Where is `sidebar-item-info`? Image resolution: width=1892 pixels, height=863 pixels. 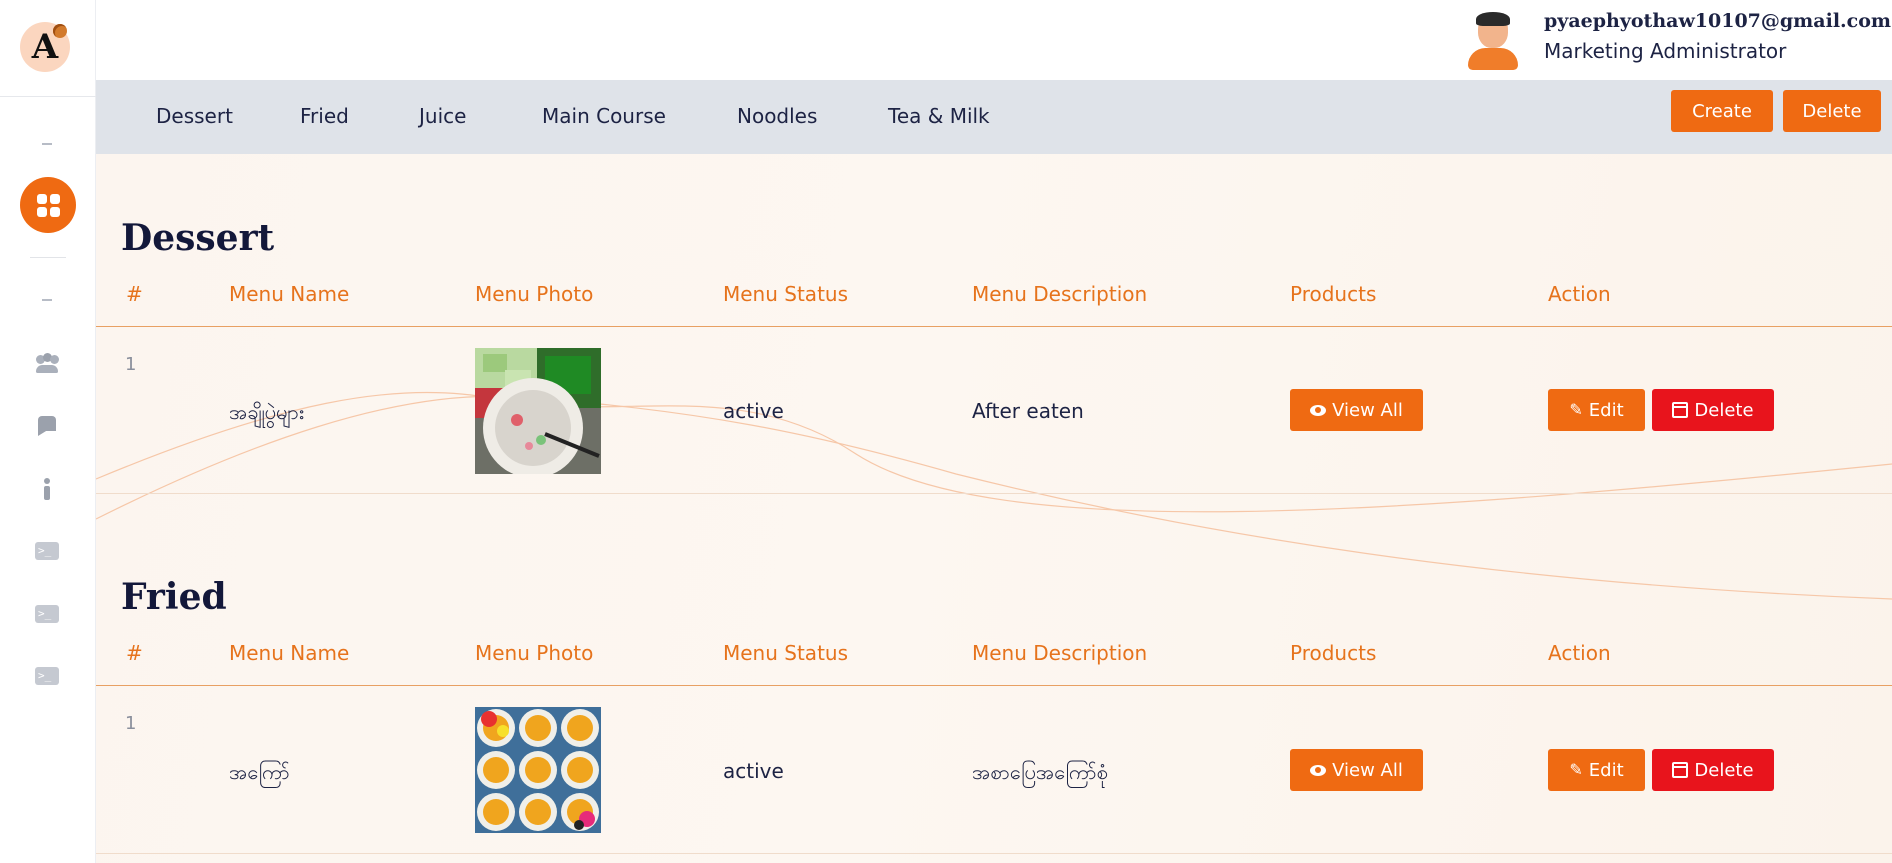 sidebar-item-info is located at coordinates (47, 489).